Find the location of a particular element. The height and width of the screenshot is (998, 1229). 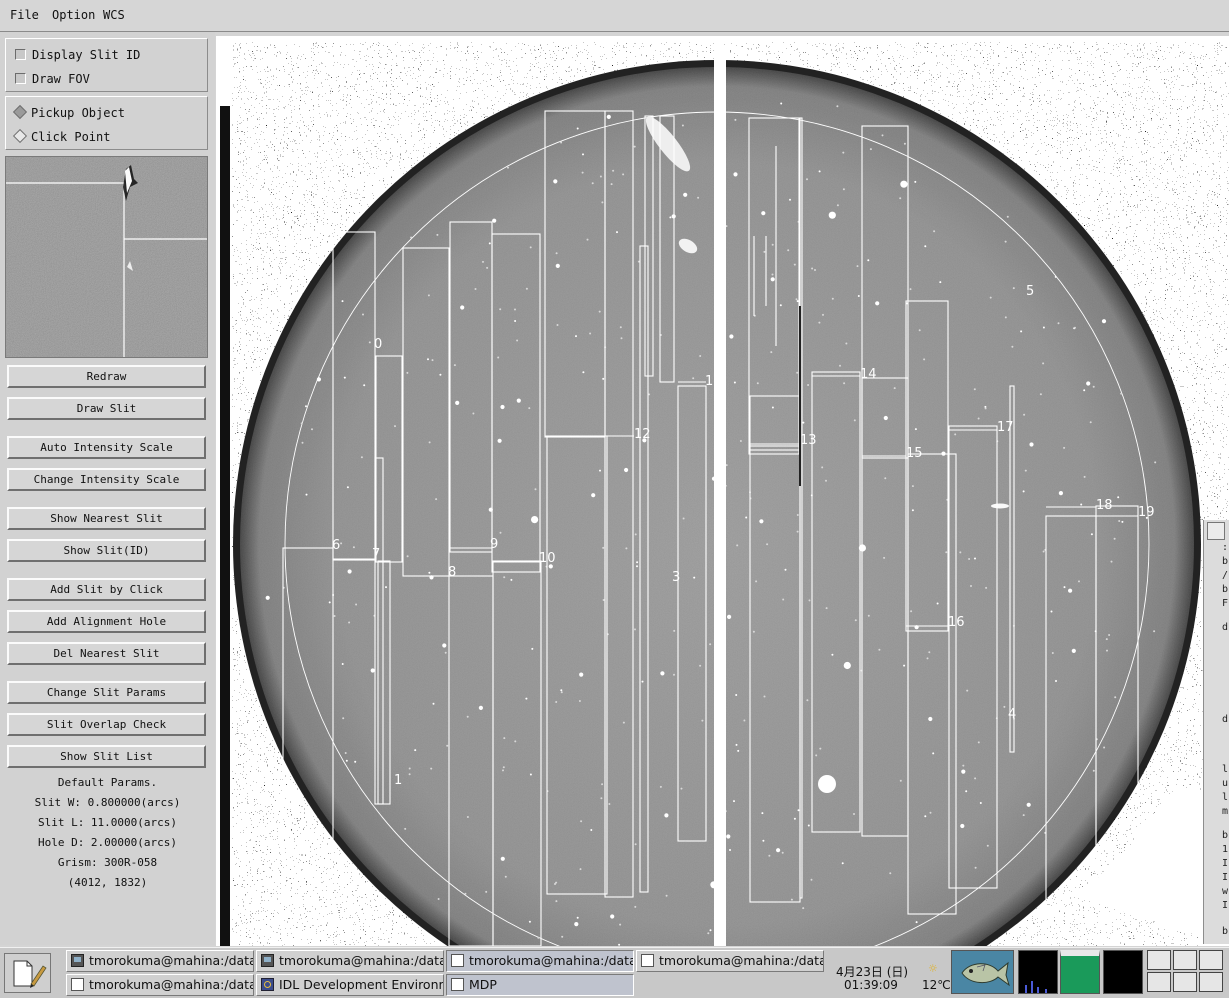

menu-wcs: WCS is located at coordinates (114, 15).